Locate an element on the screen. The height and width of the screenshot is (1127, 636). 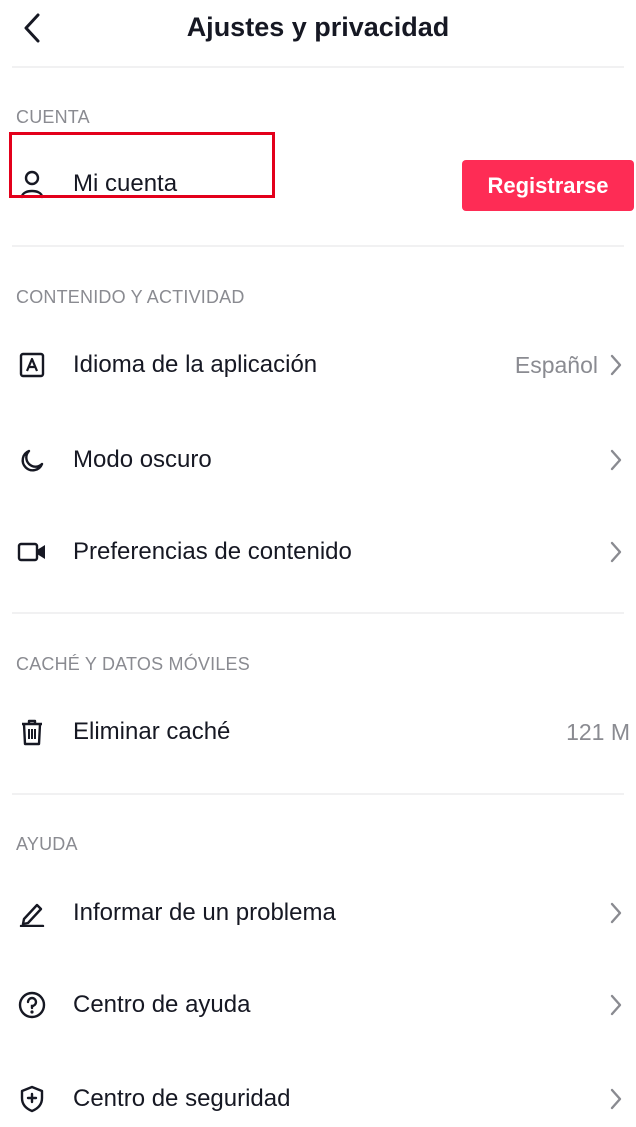
help-center-row: Centro de ayuda is located at coordinates (318, 1005).